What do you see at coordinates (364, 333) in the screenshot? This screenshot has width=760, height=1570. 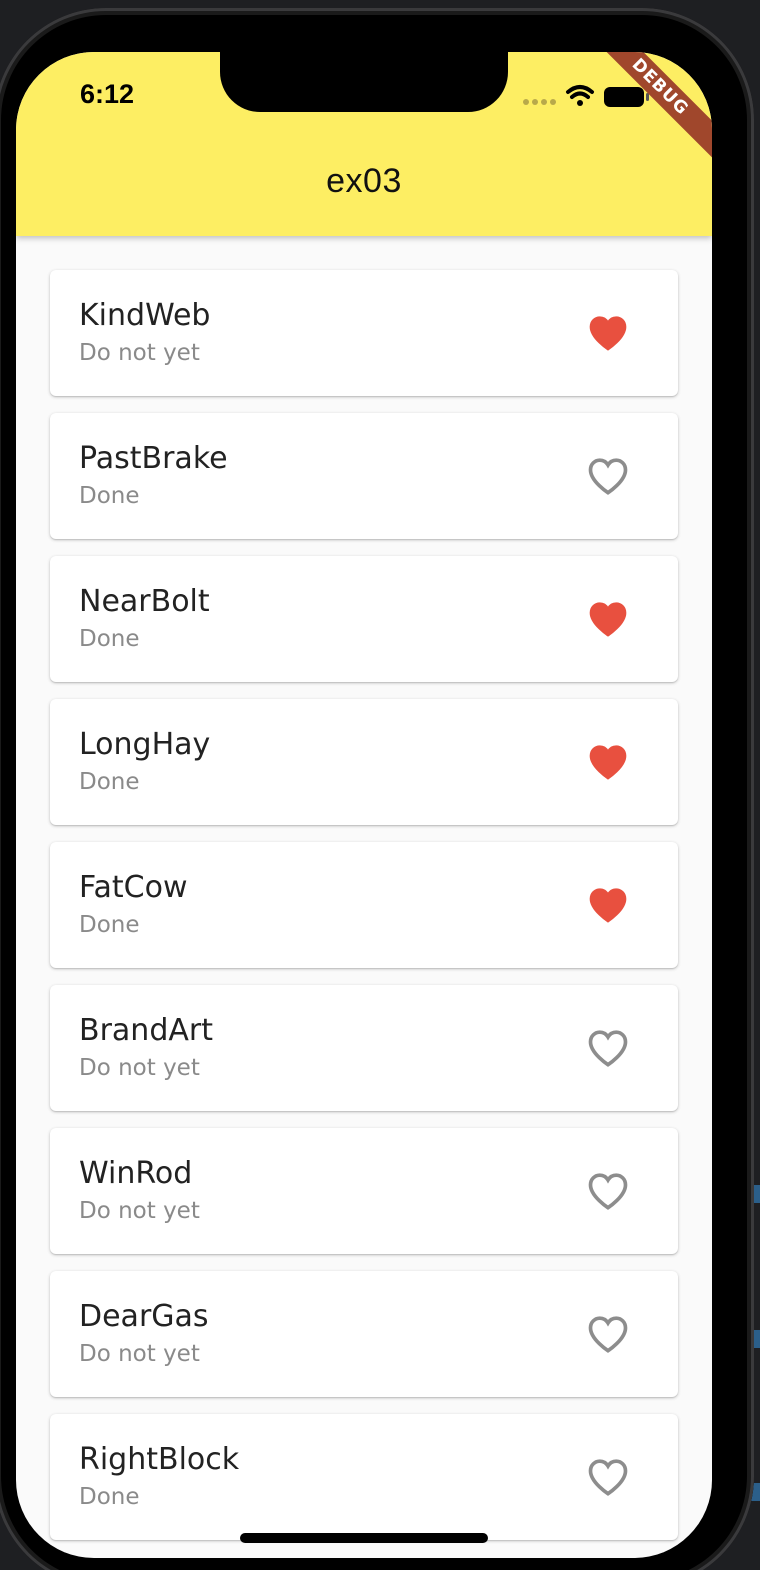 I see `list-item: KindWeb Do not yet` at bounding box center [364, 333].